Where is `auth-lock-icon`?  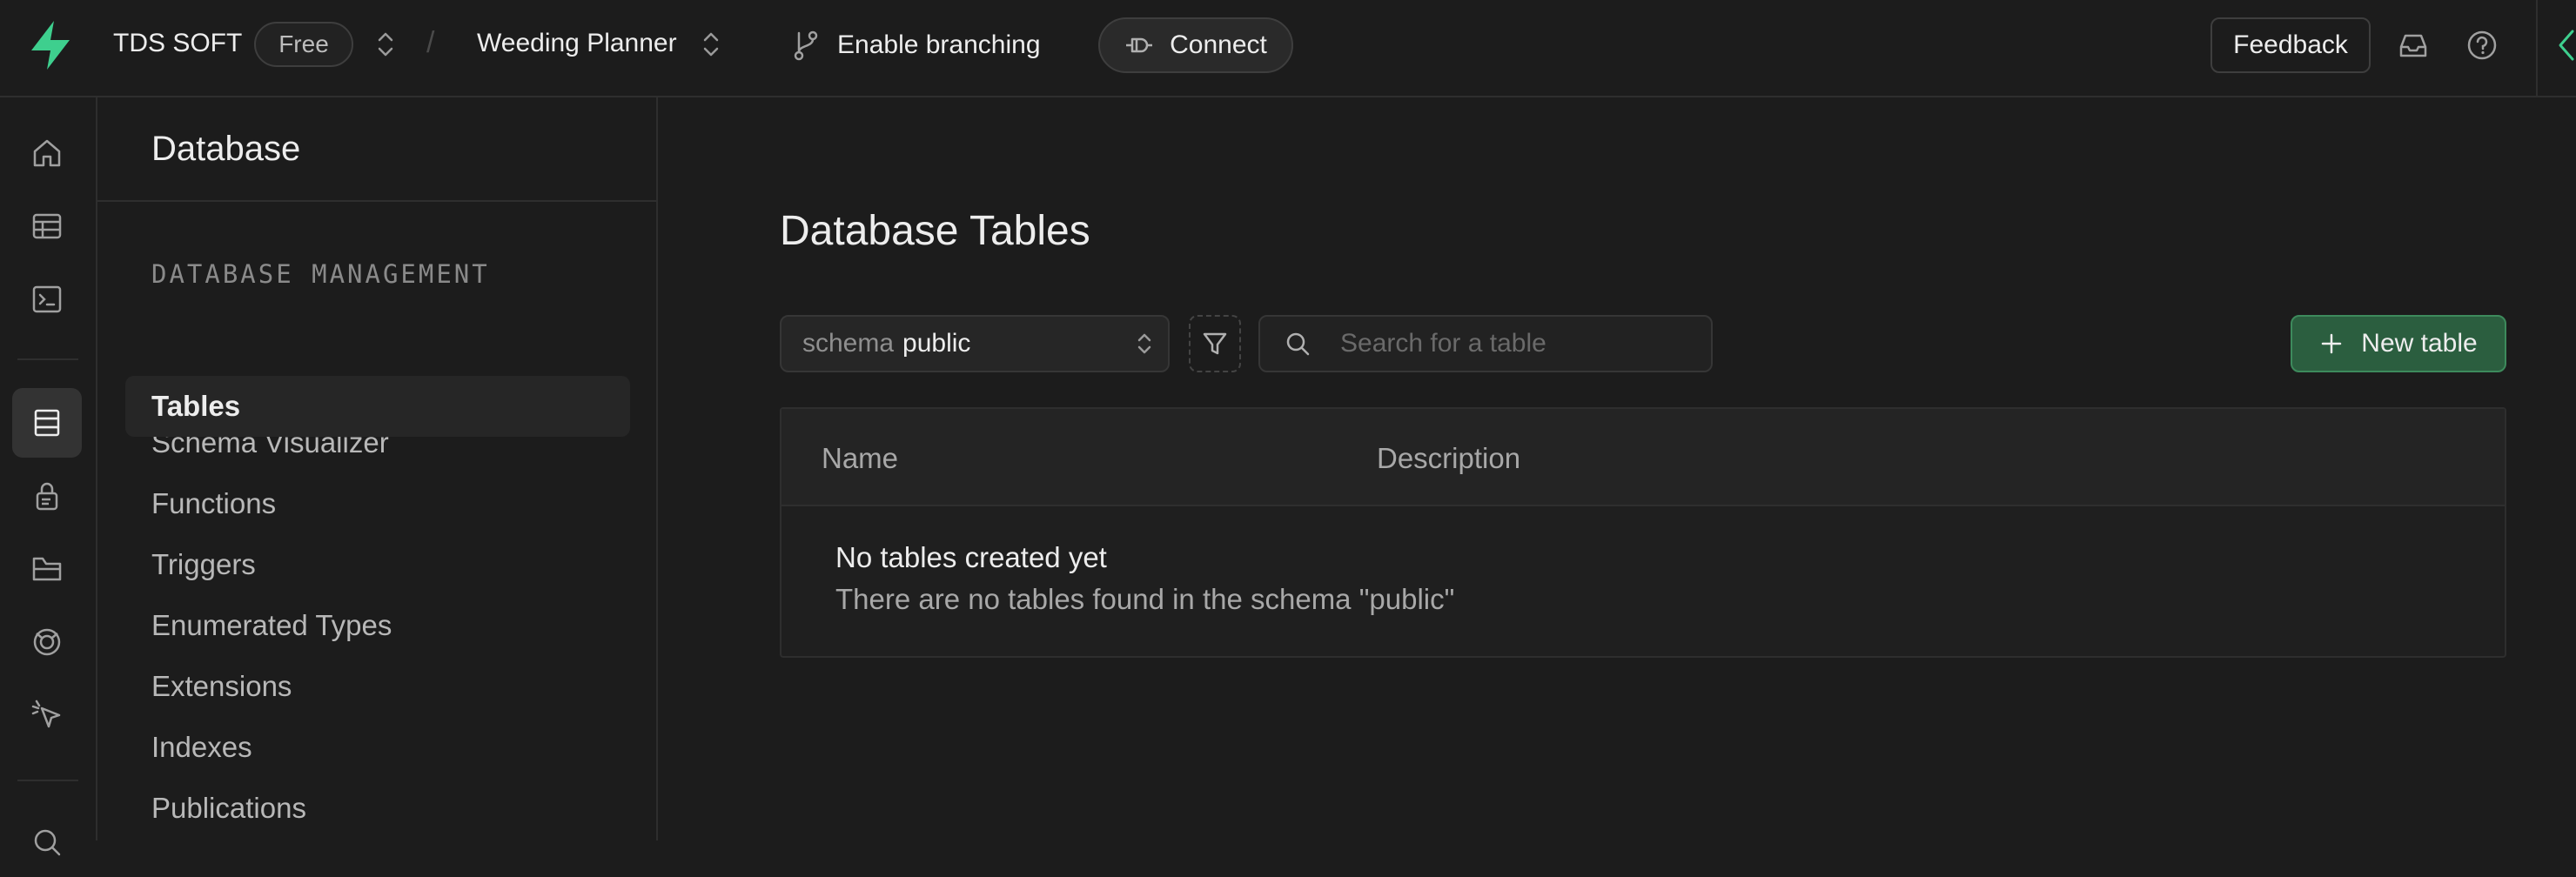
auth-lock-icon is located at coordinates (47, 496).